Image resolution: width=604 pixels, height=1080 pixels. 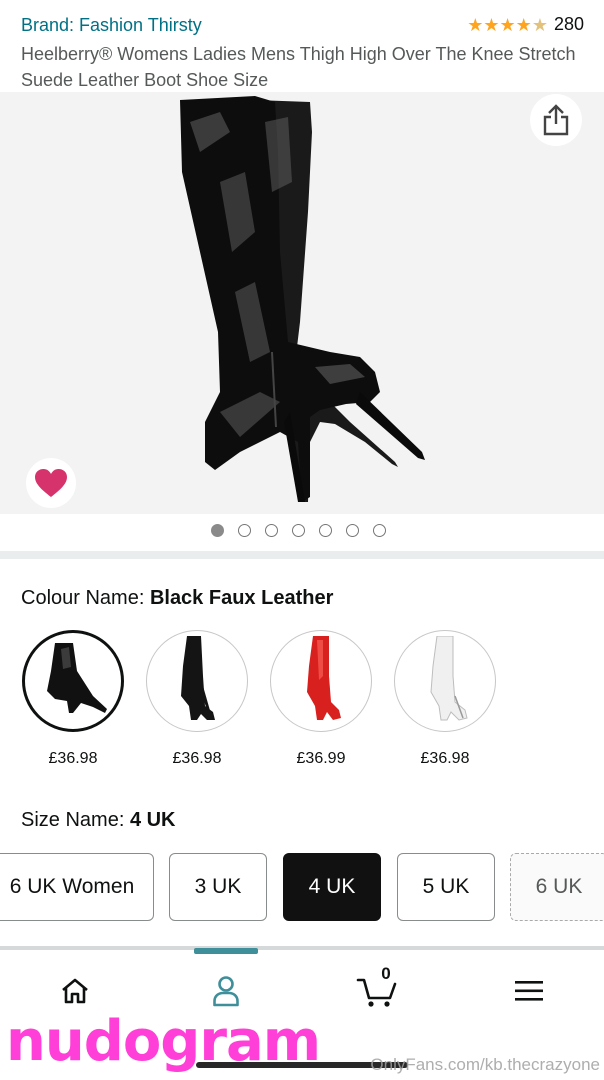 I want to click on rating-count: 280, so click(x=568, y=24).